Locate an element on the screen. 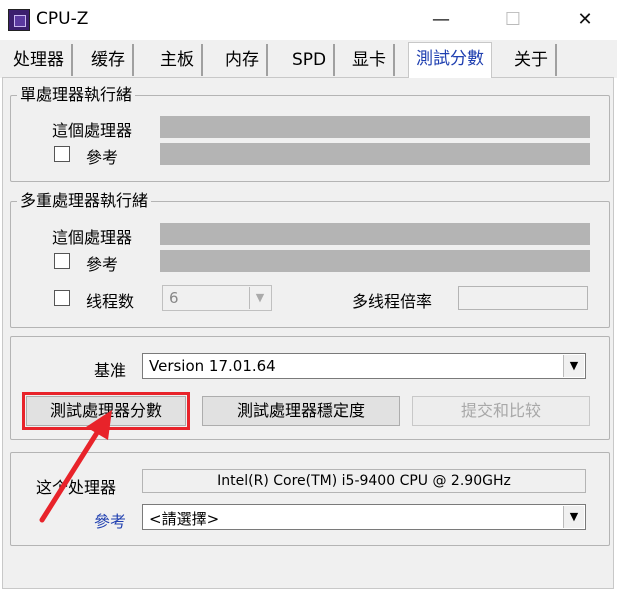 This screenshot has height=589, width=617. multithread-ratio-field is located at coordinates (523, 298).